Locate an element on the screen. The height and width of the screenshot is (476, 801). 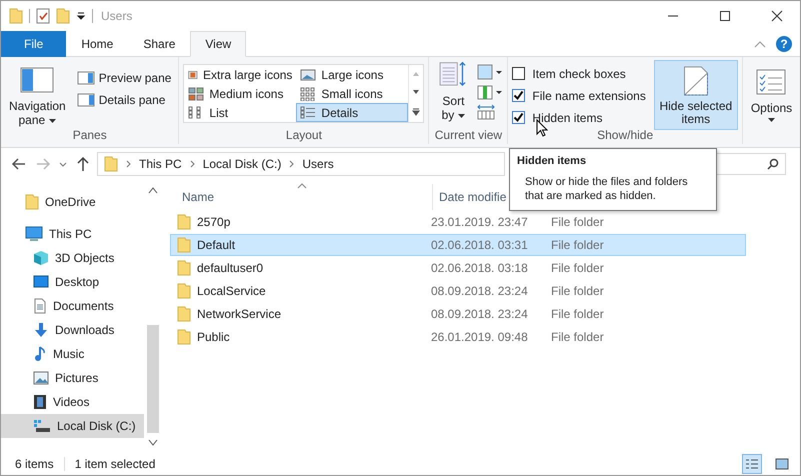
file-row: LocalService 08.09.2018. 23:24 File folder is located at coordinates (458, 291).